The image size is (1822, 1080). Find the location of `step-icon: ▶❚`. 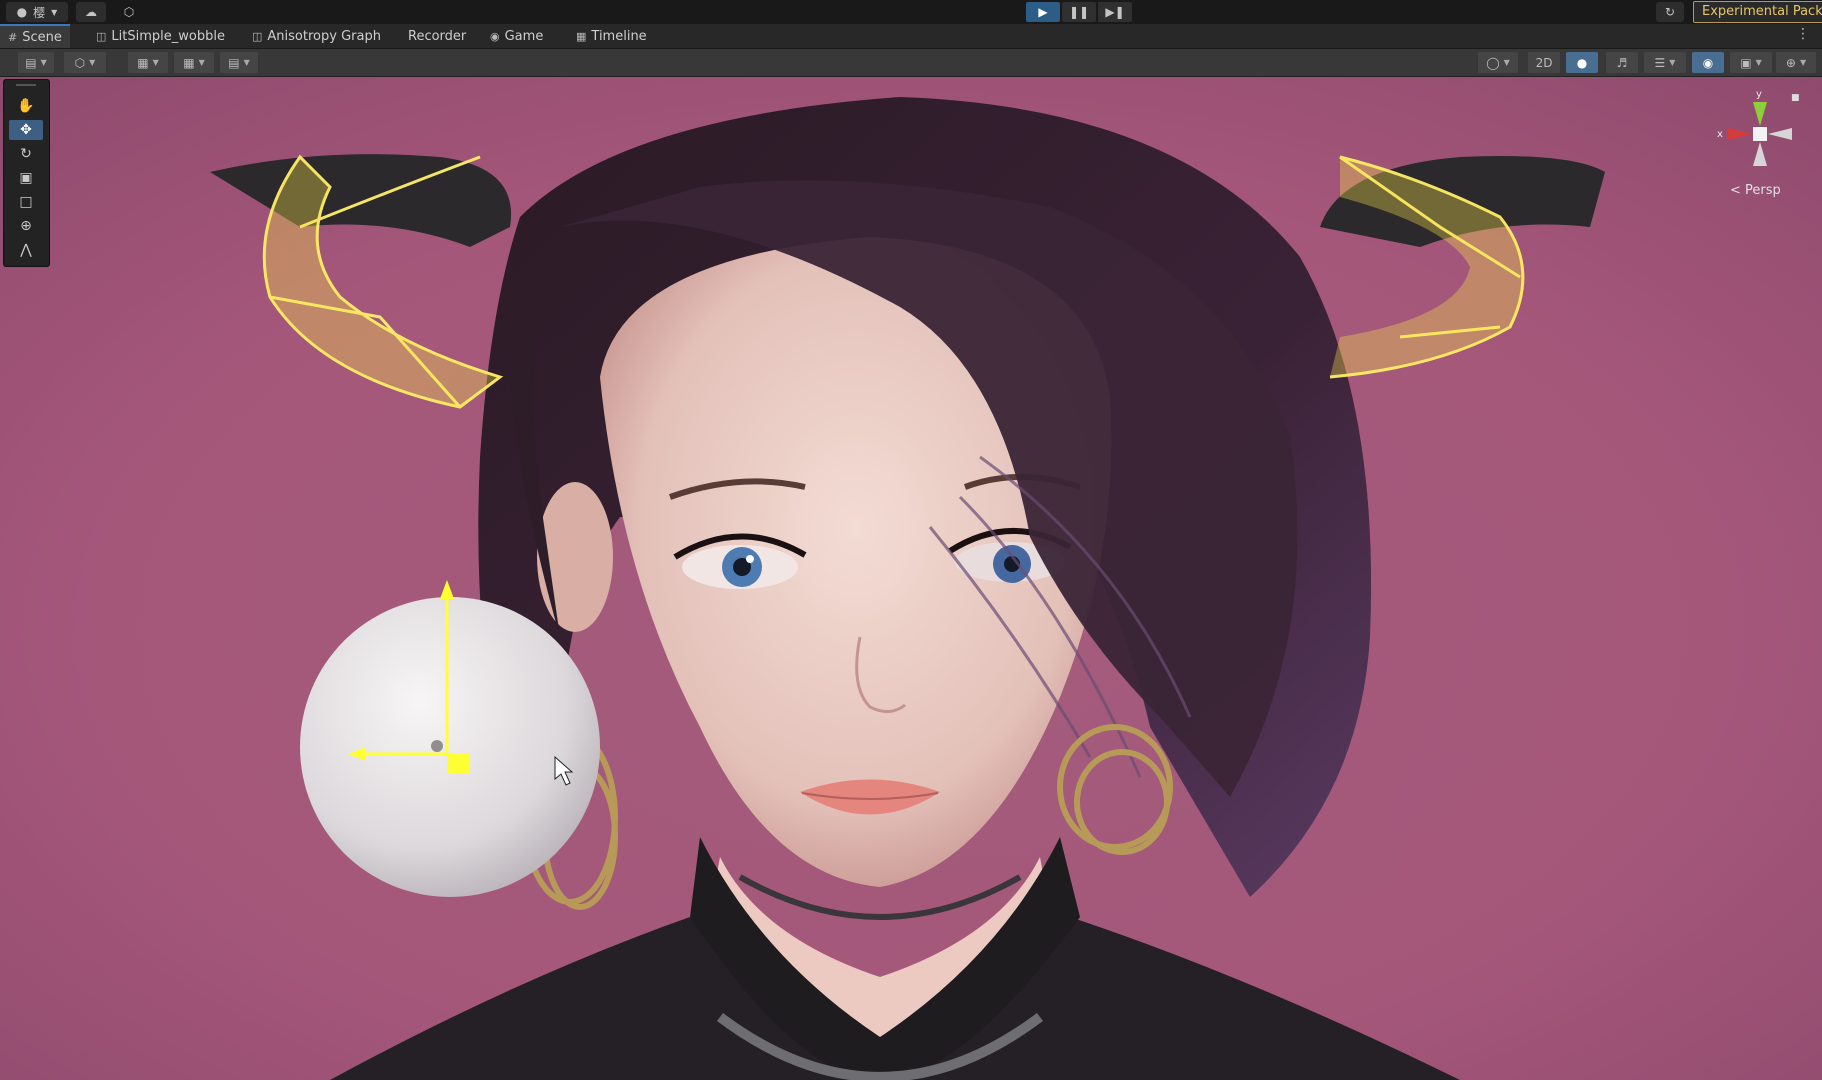

step-icon: ▶❚ is located at coordinates (1115, 12).